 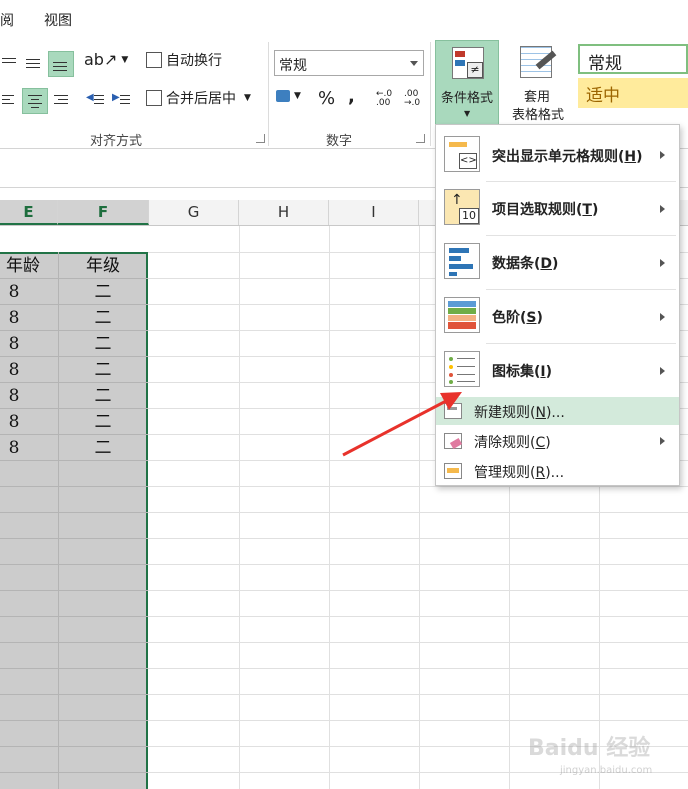 What do you see at coordinates (606, 770) in the screenshot?
I see `watermark-url: jingyan.baidu.com` at bounding box center [606, 770].